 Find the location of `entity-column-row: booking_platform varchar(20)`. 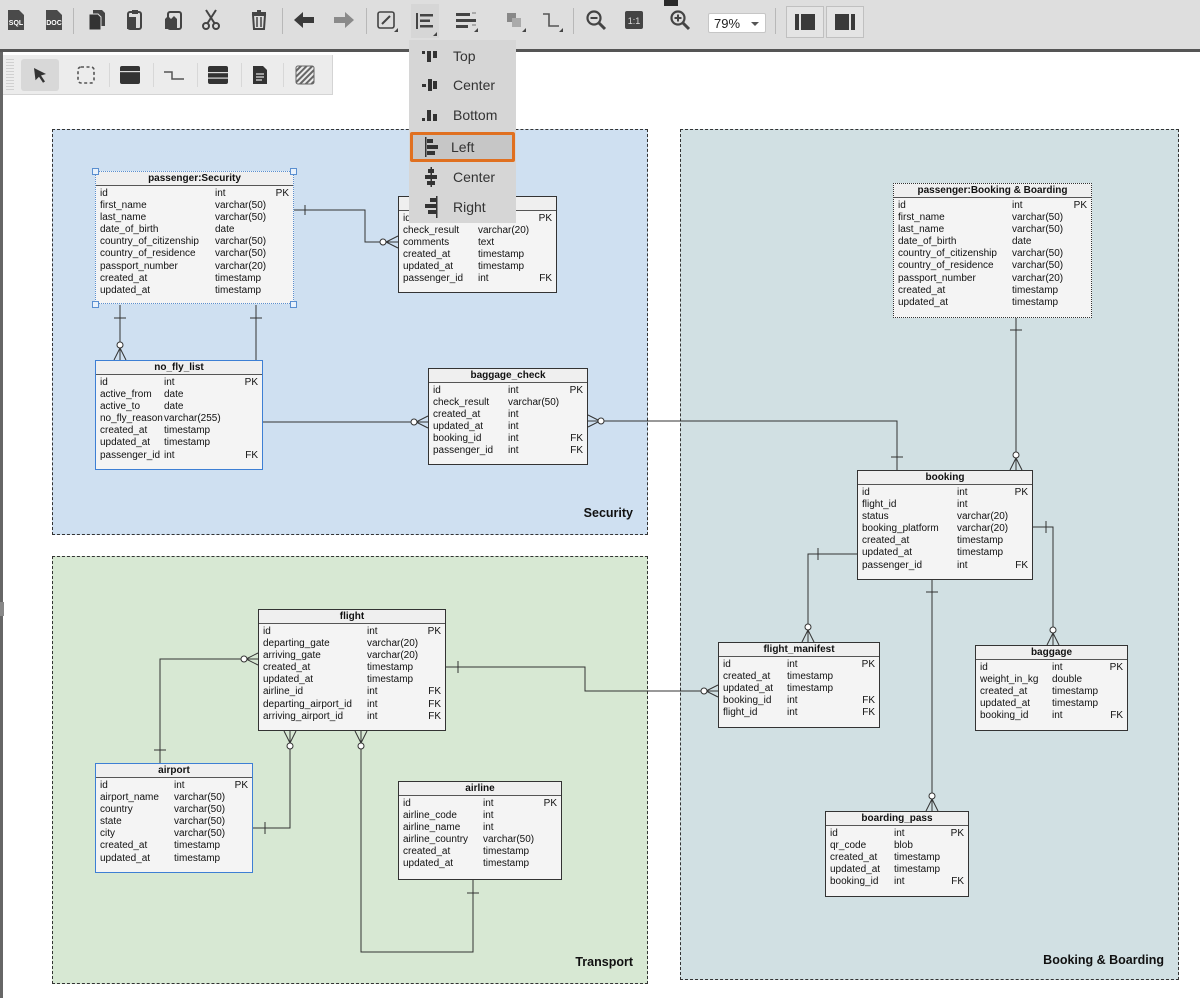

entity-column-row: booking_platform varchar(20) is located at coordinates (945, 529).